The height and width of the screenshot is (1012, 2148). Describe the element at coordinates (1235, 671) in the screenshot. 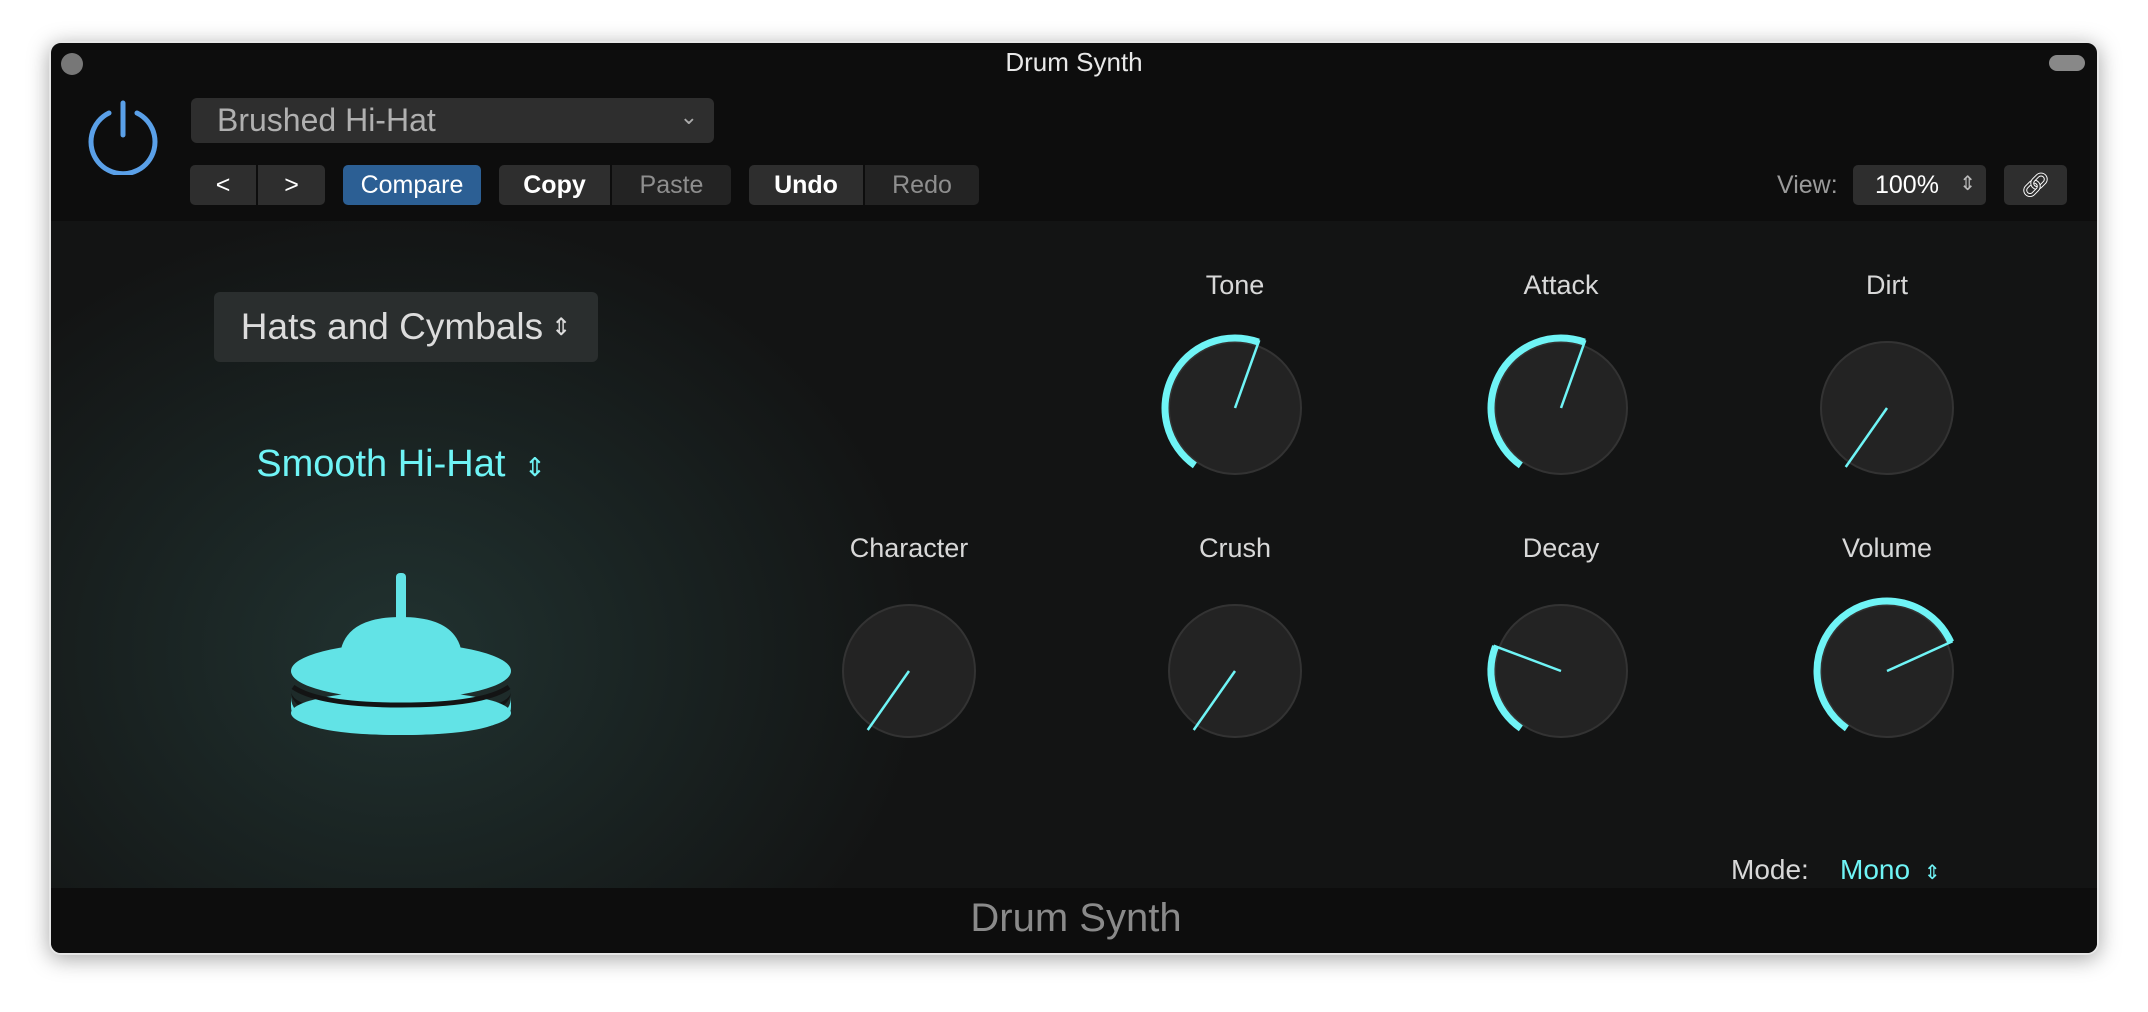

I see `knob-crush` at that location.